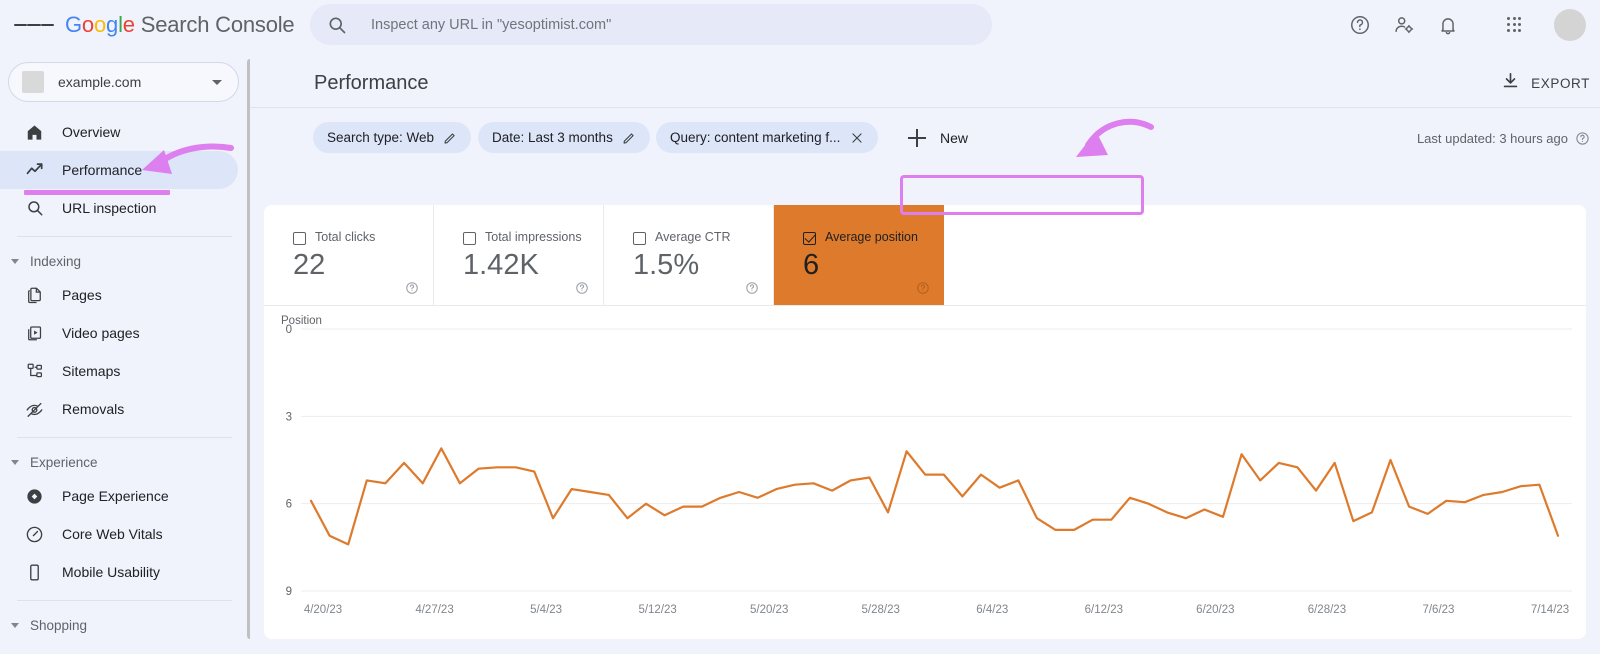 The width and height of the screenshot is (1600, 654). Describe the element at coordinates (217, 24) in the screenshot. I see `brand-product-name: Search Console` at that location.